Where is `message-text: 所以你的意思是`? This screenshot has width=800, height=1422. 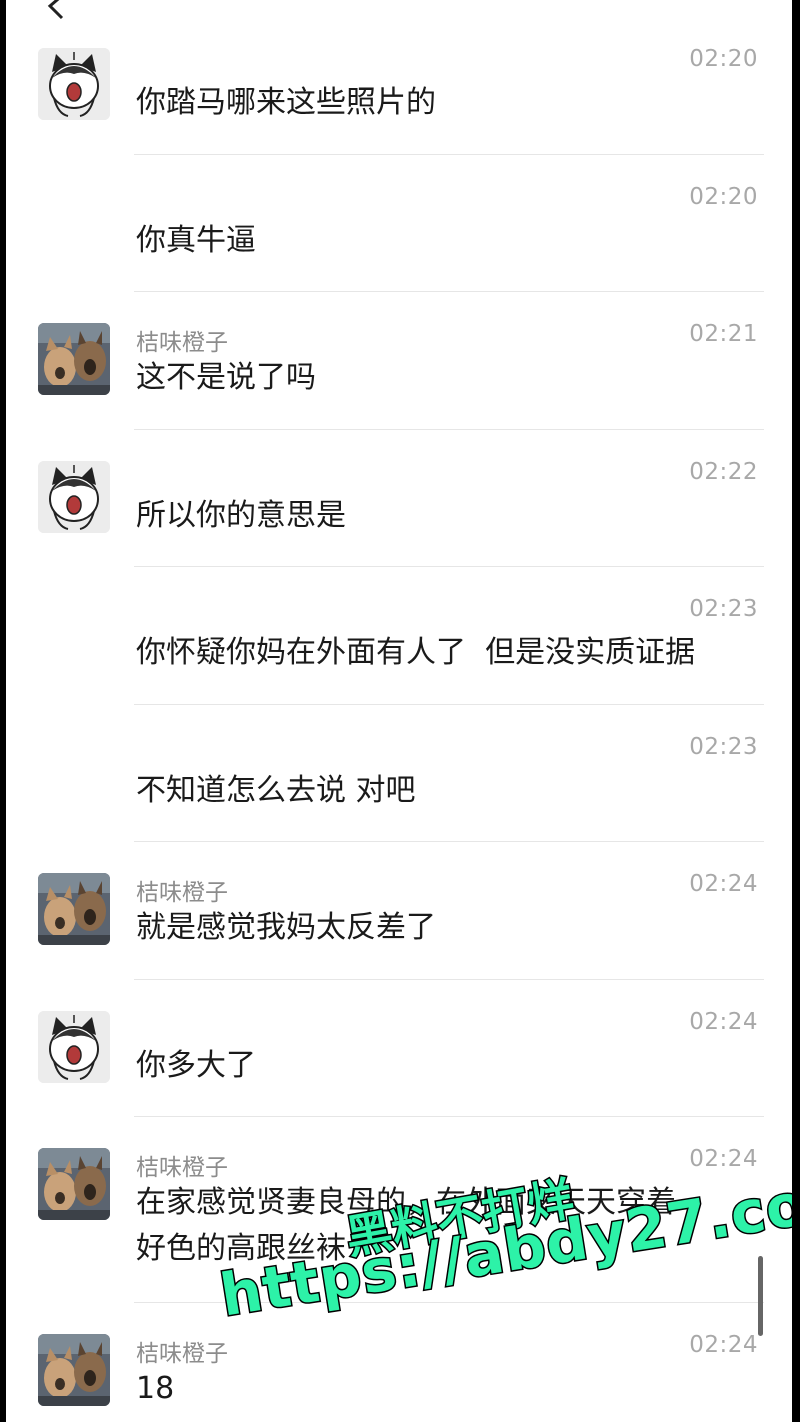 message-text: 所以你的意思是 is located at coordinates (241, 515).